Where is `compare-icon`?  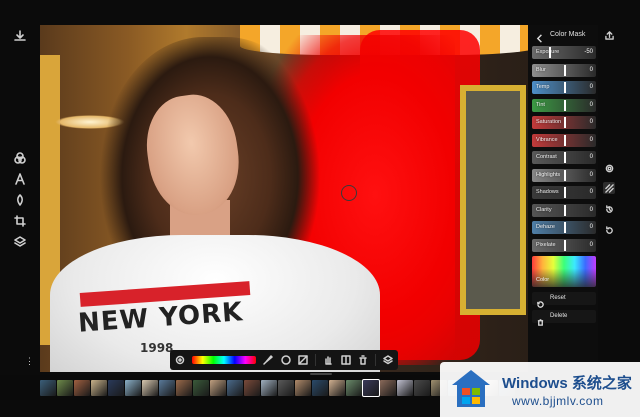 compare-icon is located at coordinates (346, 360).